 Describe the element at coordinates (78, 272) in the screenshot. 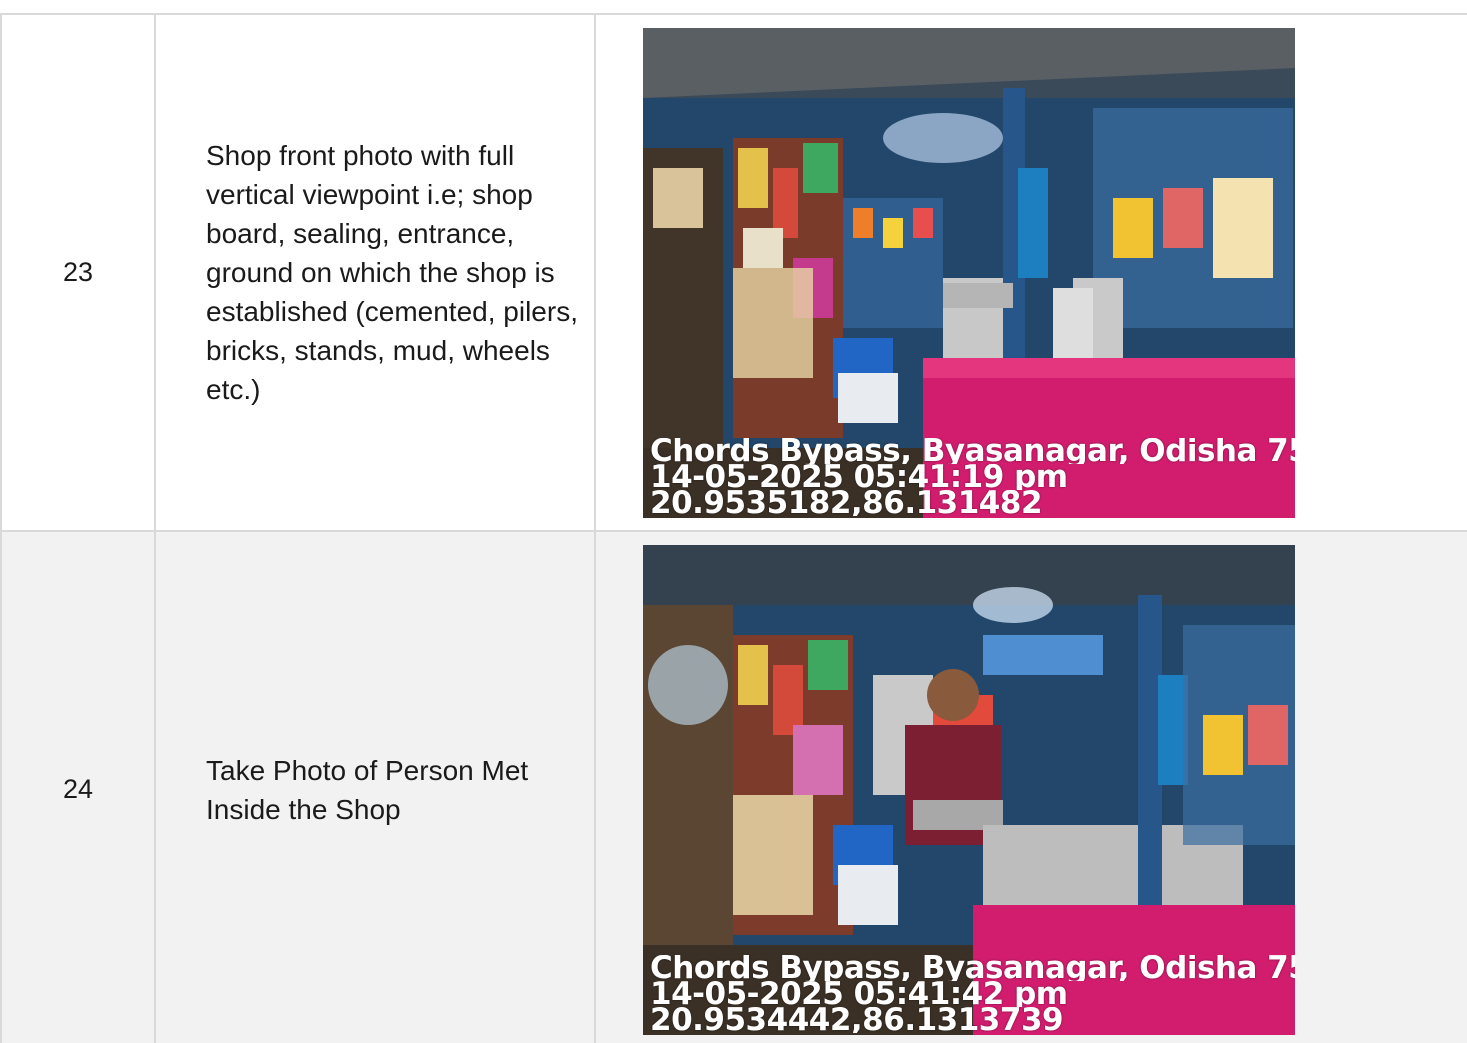

I see `row-number: 23` at that location.